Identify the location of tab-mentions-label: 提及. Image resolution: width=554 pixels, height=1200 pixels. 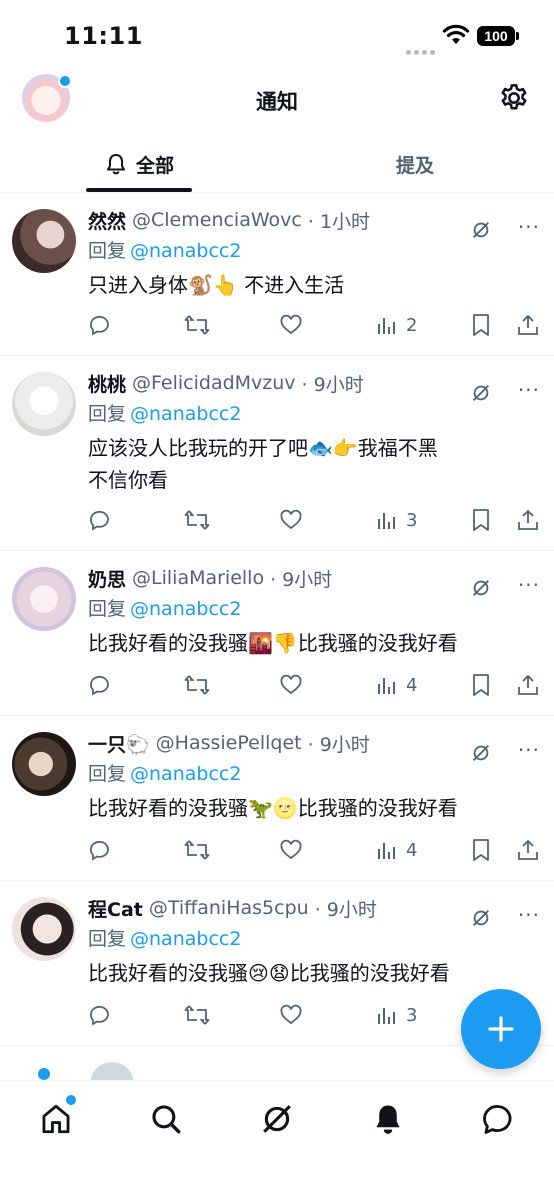
(414, 165).